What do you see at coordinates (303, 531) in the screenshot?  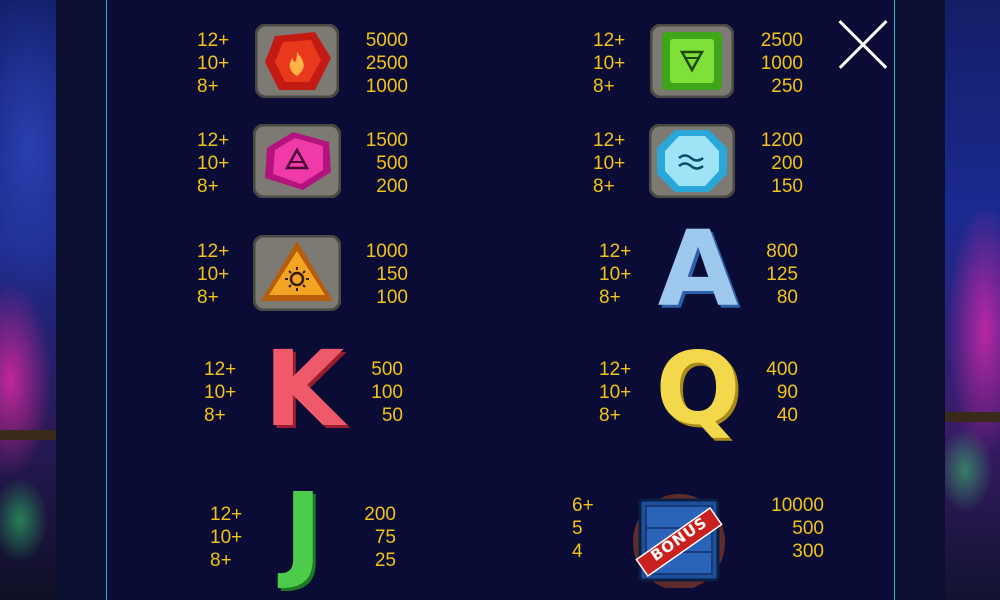 I see `green-letter-j-icon: J` at bounding box center [303, 531].